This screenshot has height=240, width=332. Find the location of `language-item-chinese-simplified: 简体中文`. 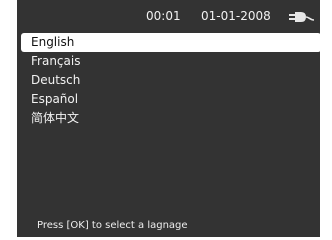

language-item-chinese-simplified: 简体中文 is located at coordinates (170, 118).